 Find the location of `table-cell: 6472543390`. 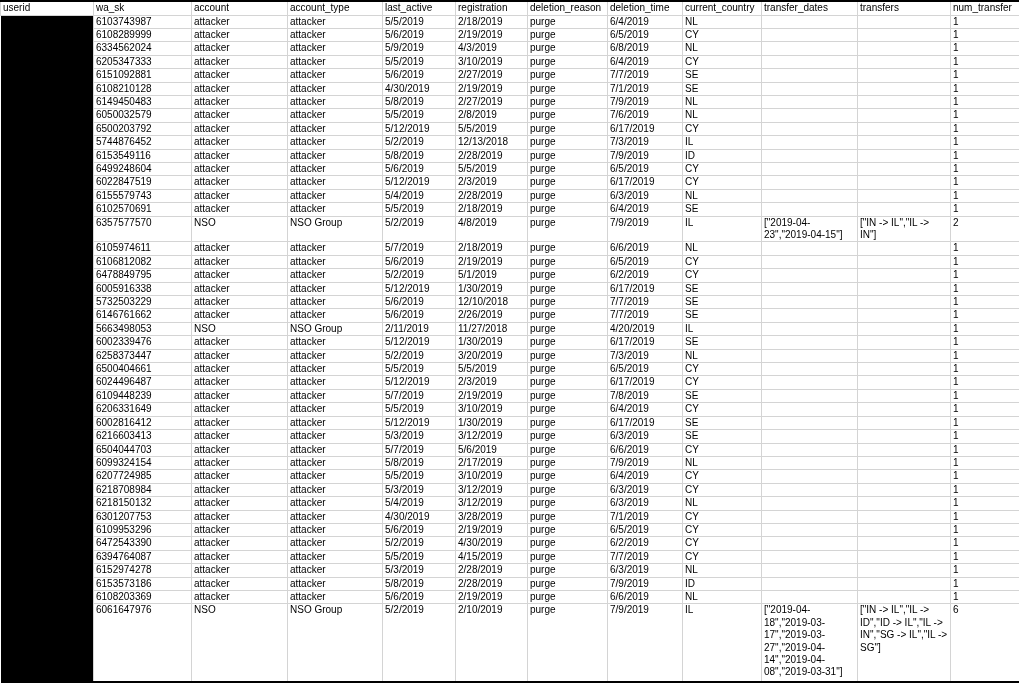

table-cell: 6472543390 is located at coordinates (124, 543).